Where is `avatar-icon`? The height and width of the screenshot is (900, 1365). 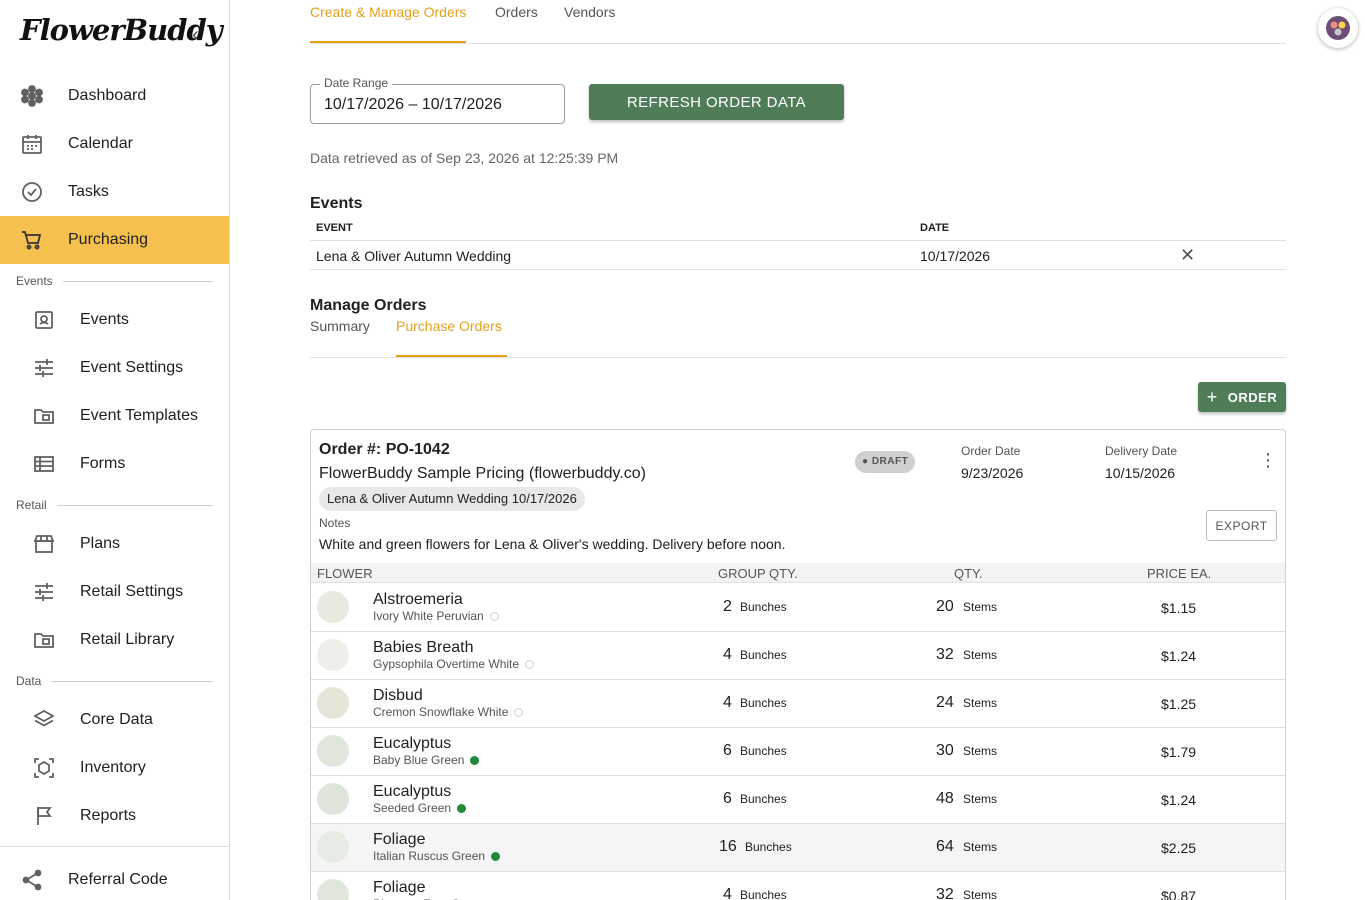 avatar-icon is located at coordinates (1338, 28).